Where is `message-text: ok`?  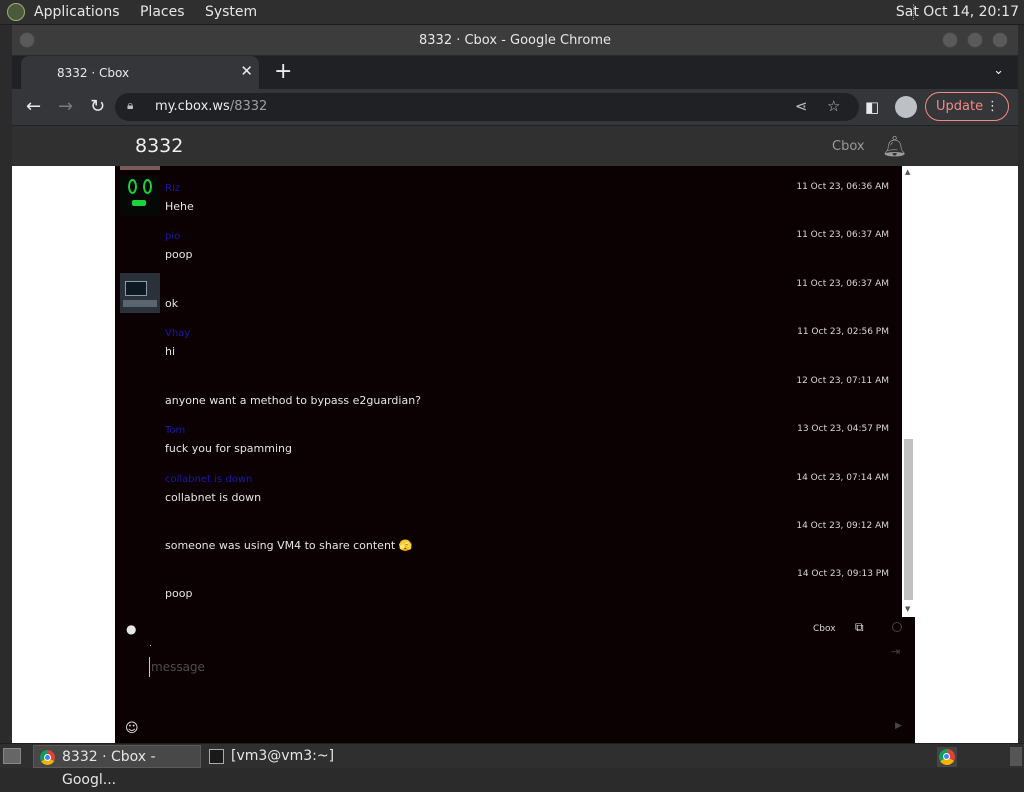
message-text: ok is located at coordinates (172, 303).